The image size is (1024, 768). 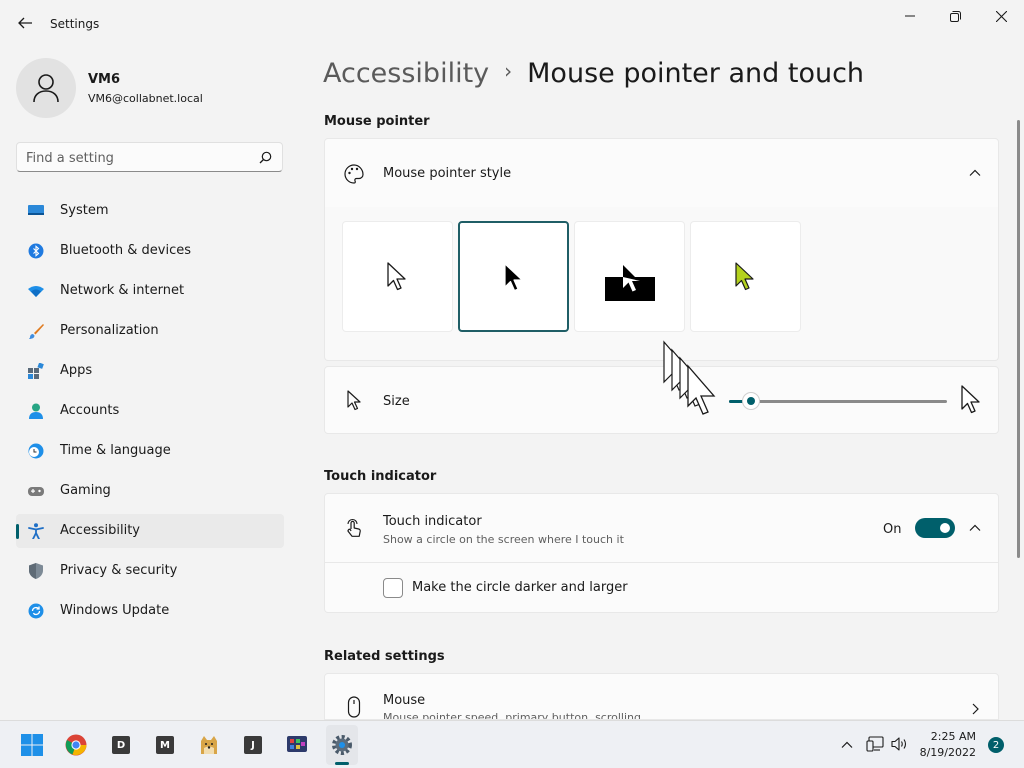 I want to click on start-button, so click(x=32, y=745).